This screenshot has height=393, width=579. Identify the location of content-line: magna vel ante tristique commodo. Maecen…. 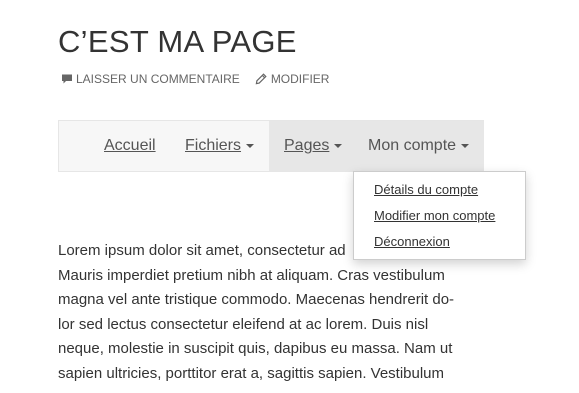
(256, 299).